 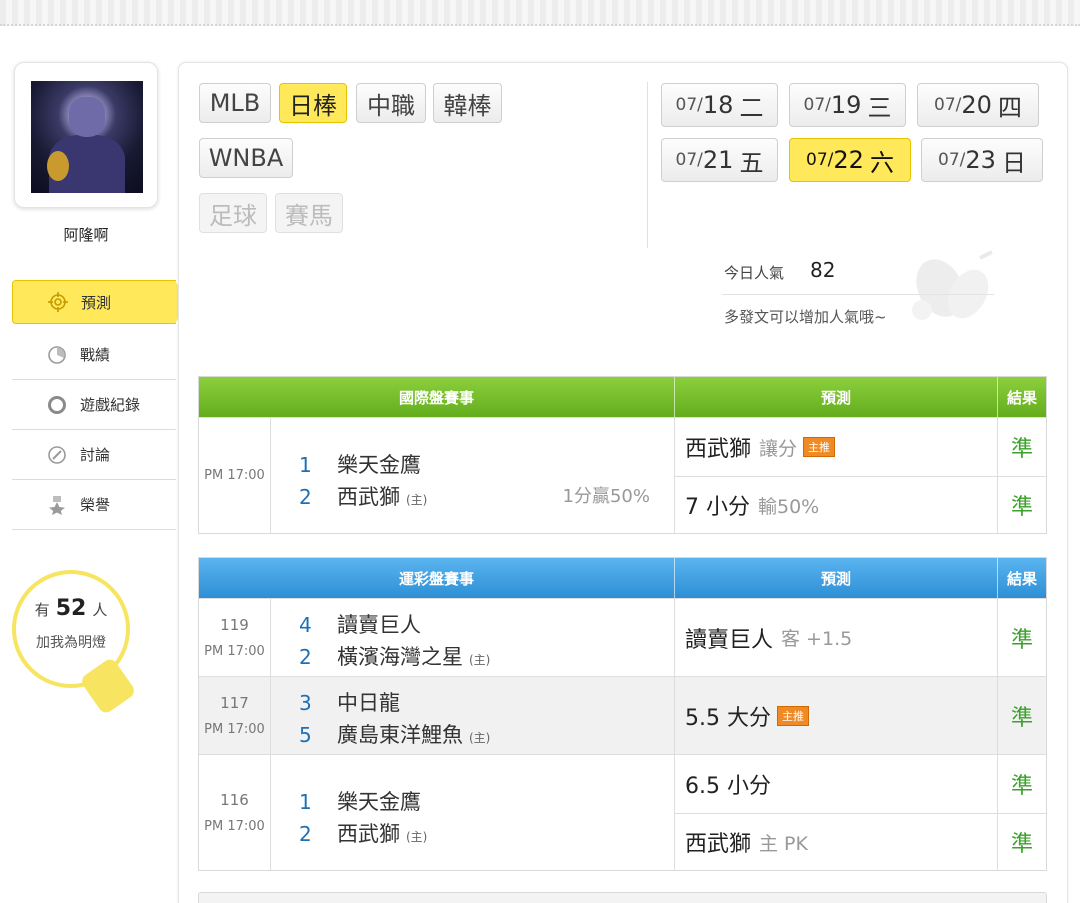 What do you see at coordinates (622, 578) in the screenshot?
I see `table-header: 運彩盤賽事 預測 結果` at bounding box center [622, 578].